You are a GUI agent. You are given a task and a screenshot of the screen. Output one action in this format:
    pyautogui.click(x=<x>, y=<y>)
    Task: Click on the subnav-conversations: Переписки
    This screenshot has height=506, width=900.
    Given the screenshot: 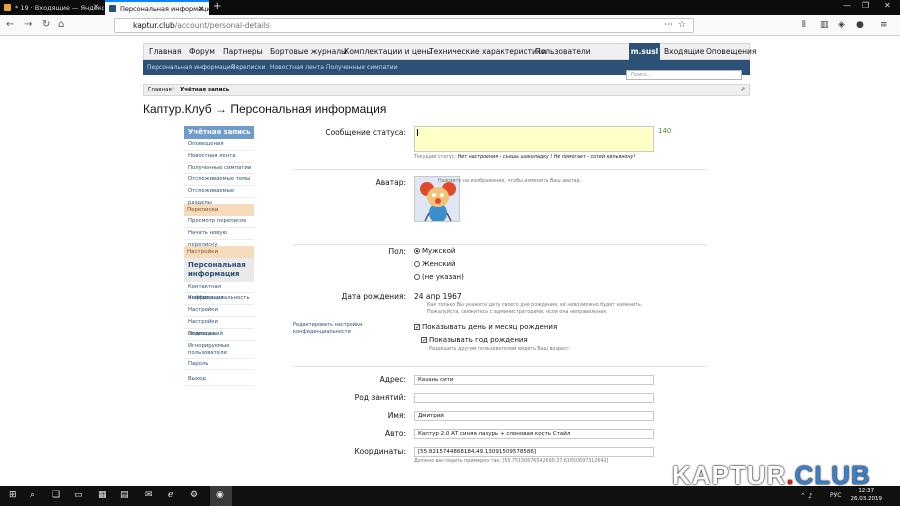 What is the action you would take?
    pyautogui.click(x=248, y=67)
    